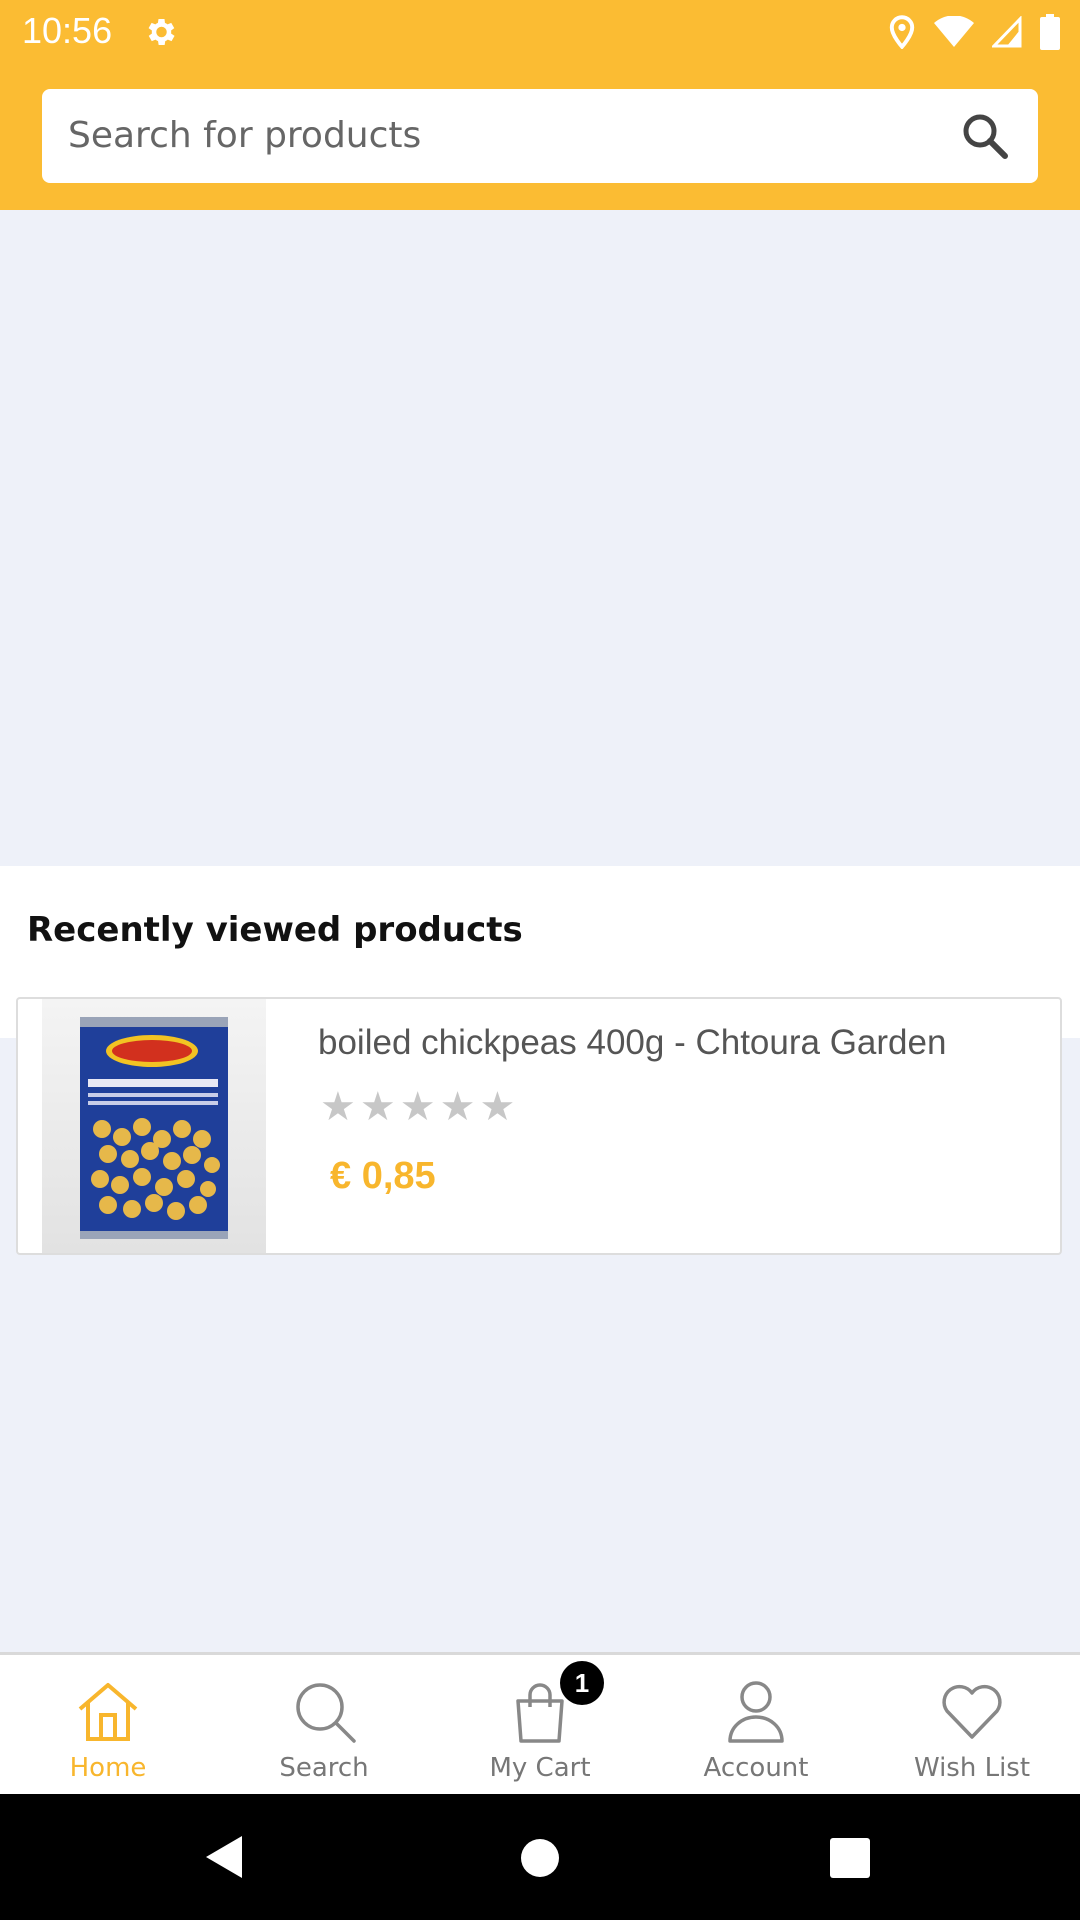 The image size is (1080, 1920). I want to click on cart-badge: 1, so click(582, 1683).